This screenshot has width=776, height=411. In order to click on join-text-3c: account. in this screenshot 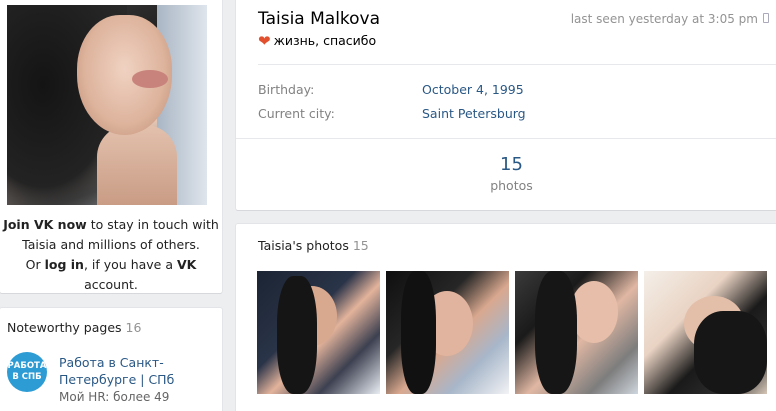, I will do `click(111, 284)`.